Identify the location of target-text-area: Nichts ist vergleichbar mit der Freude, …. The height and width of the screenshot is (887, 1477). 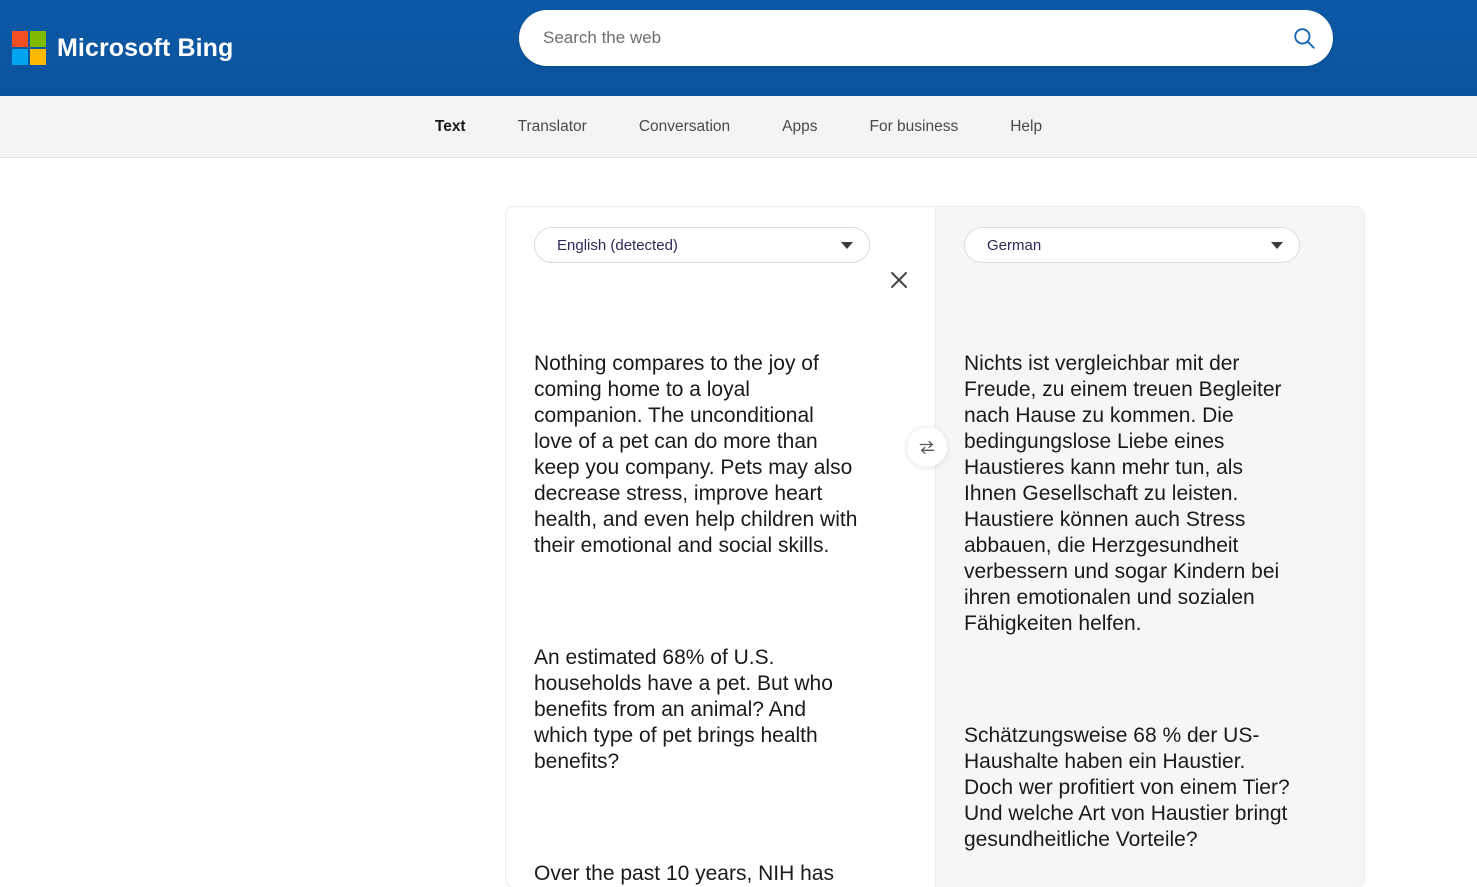
(1129, 593).